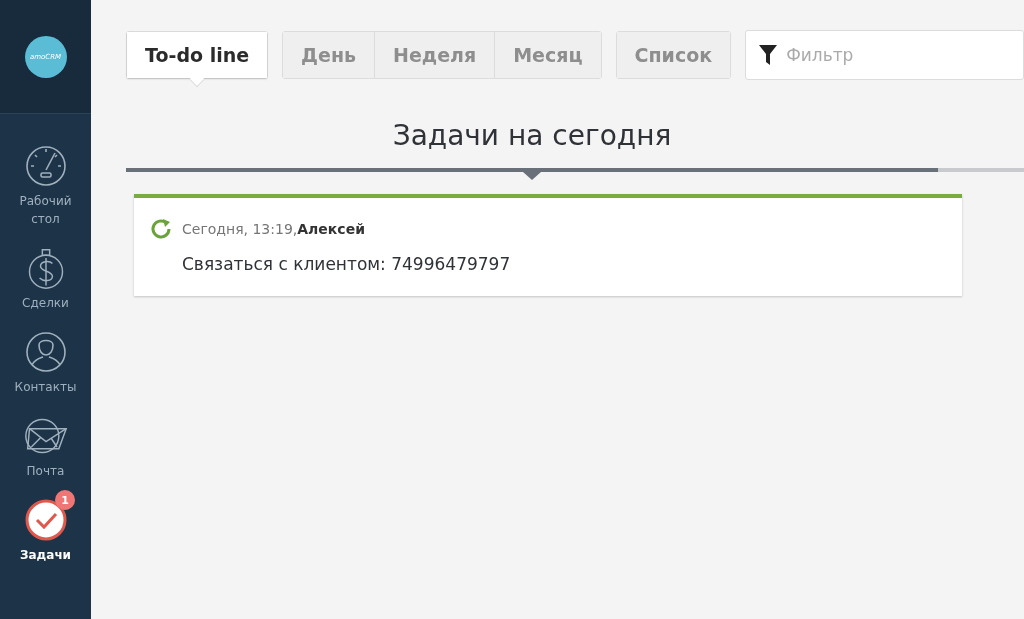 This screenshot has width=1024, height=619. I want to click on filter-field: Фильтр, so click(884, 55).